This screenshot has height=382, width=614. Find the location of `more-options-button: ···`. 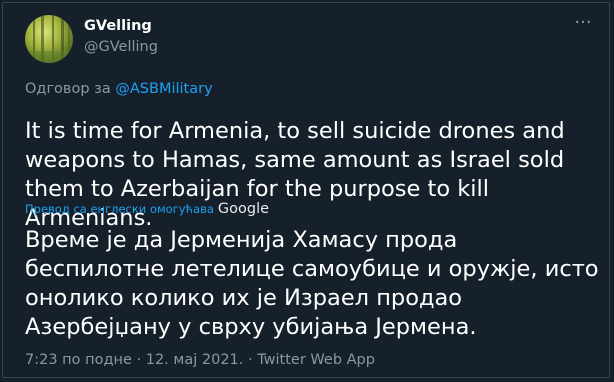

more-options-button: ··· is located at coordinates (583, 25).